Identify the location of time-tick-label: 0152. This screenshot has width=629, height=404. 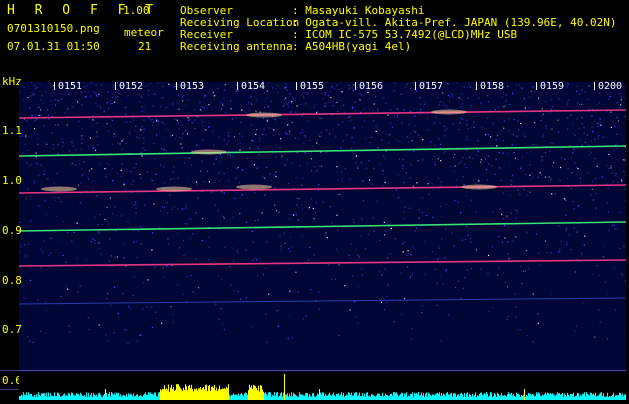
(131, 86).